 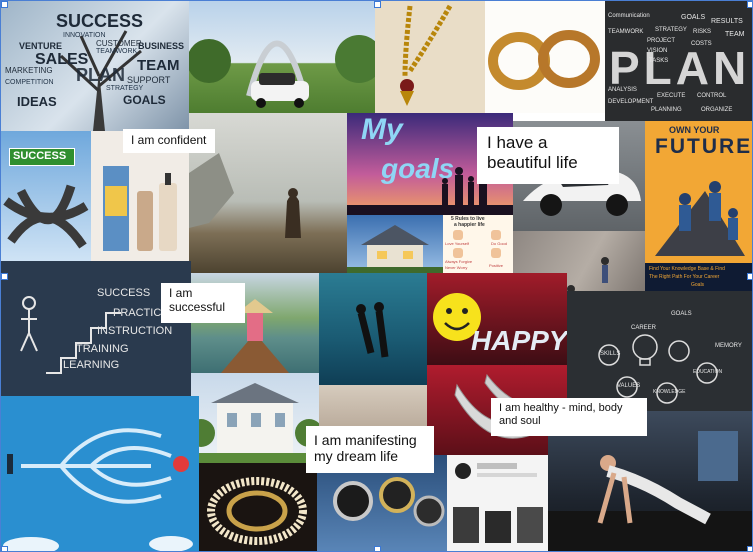 What do you see at coordinates (749, 276) in the screenshot?
I see `resize-handle-middle-right` at bounding box center [749, 276].